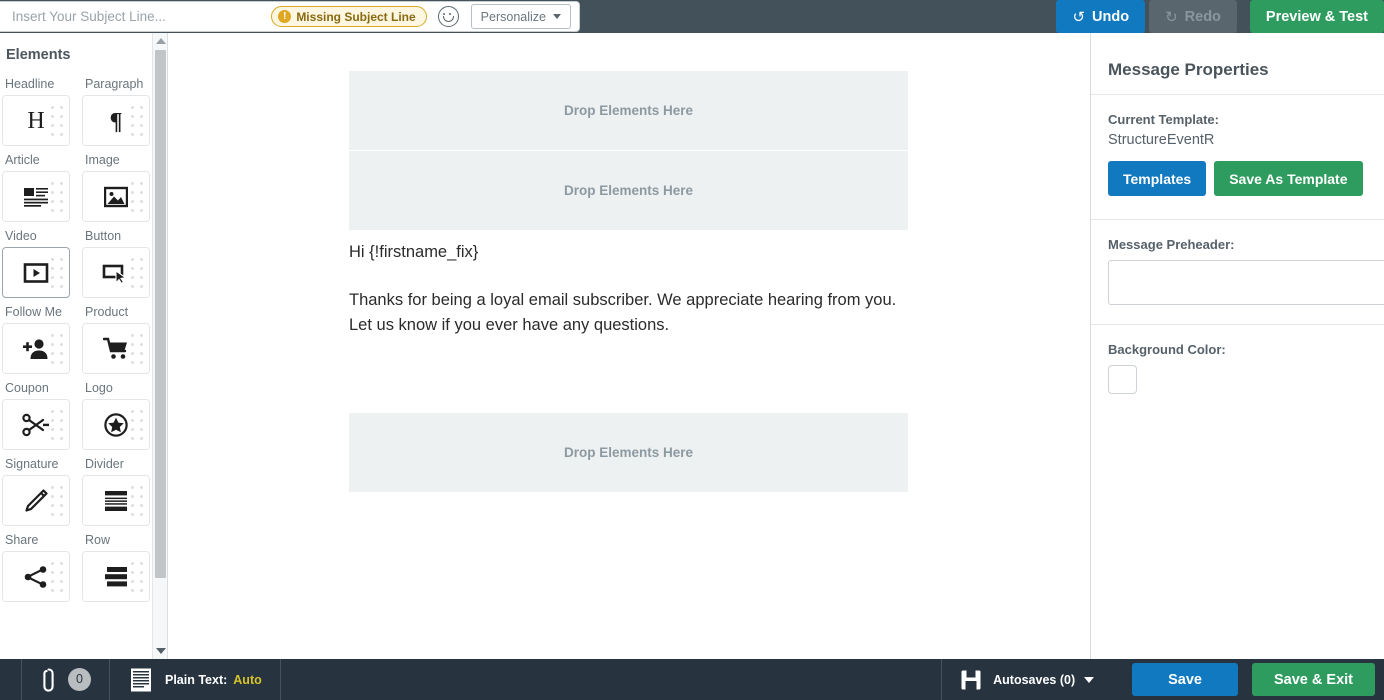 The image size is (1384, 700). I want to click on plain-text-control: Plain Text: Auto, so click(195, 679).